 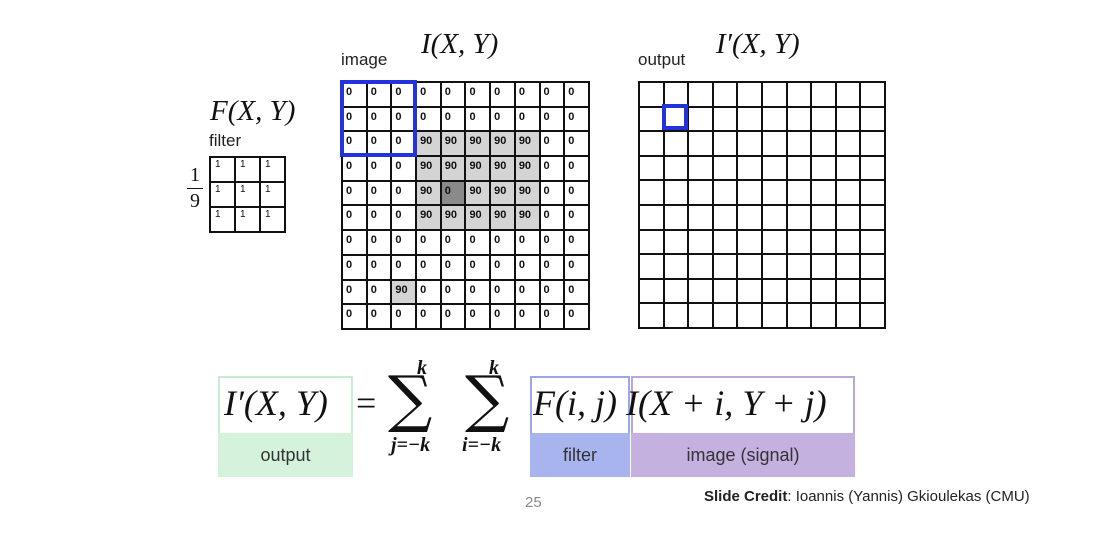 I want to click on formula-image-term: I(X + i, Y + j), so click(x=726, y=403).